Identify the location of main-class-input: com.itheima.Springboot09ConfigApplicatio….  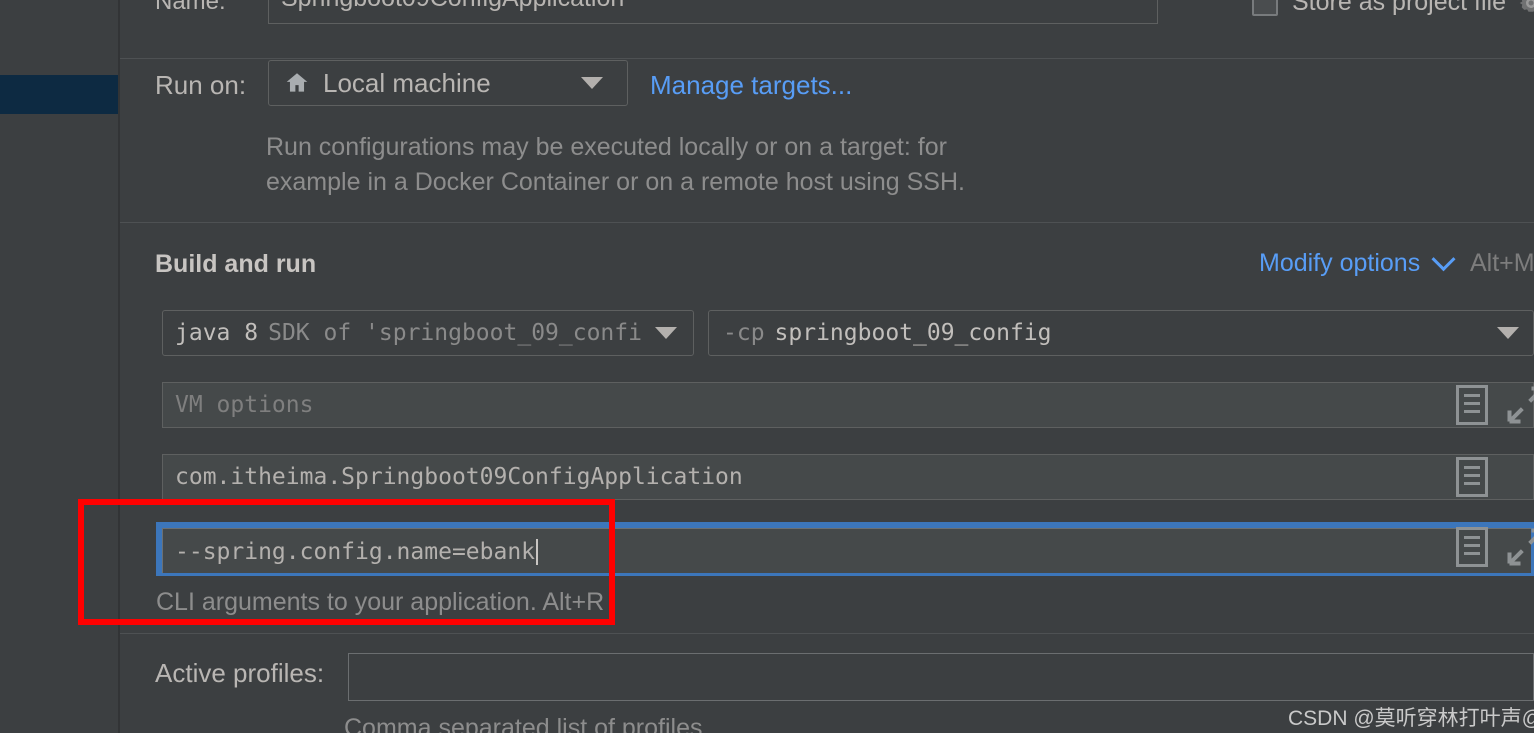
(848, 477).